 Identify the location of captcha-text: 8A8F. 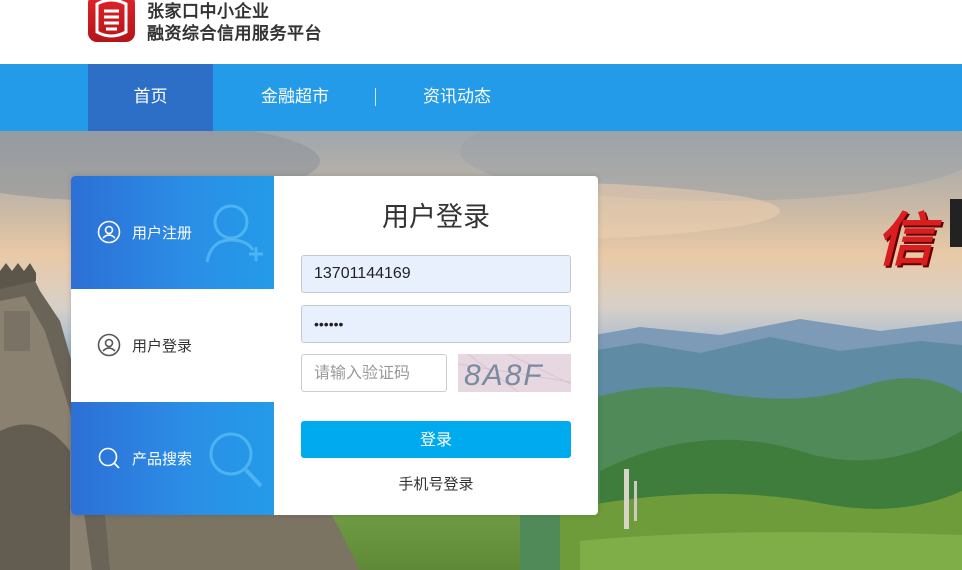
(504, 375).